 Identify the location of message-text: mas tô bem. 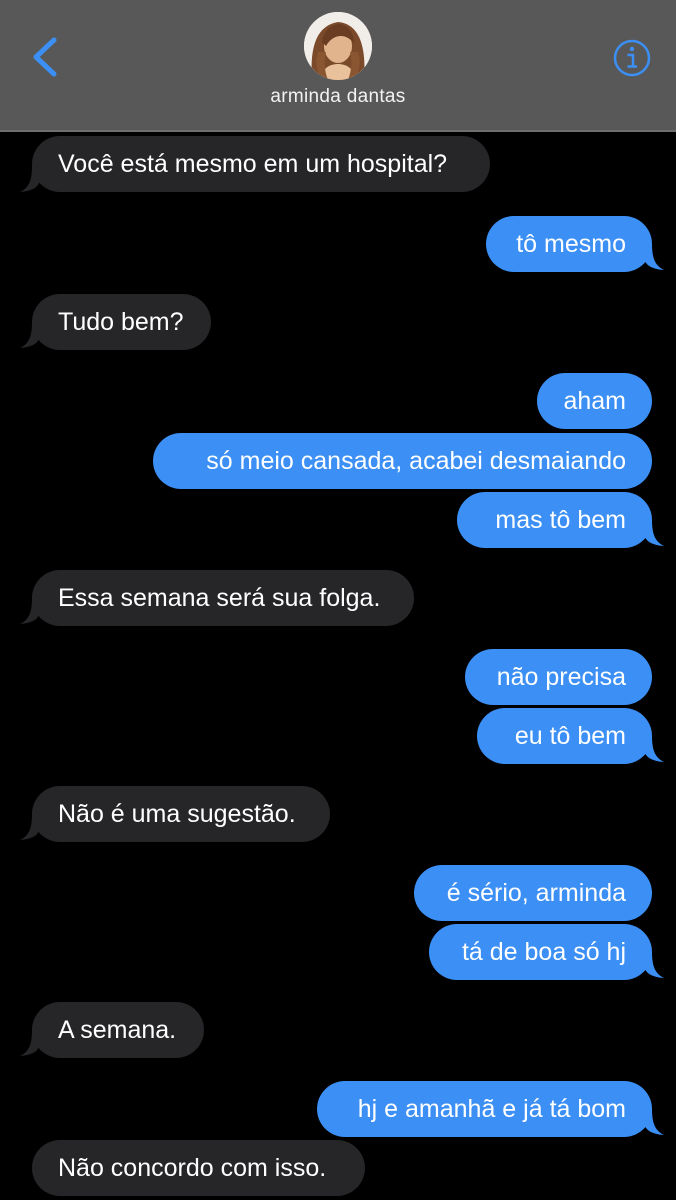
(560, 520).